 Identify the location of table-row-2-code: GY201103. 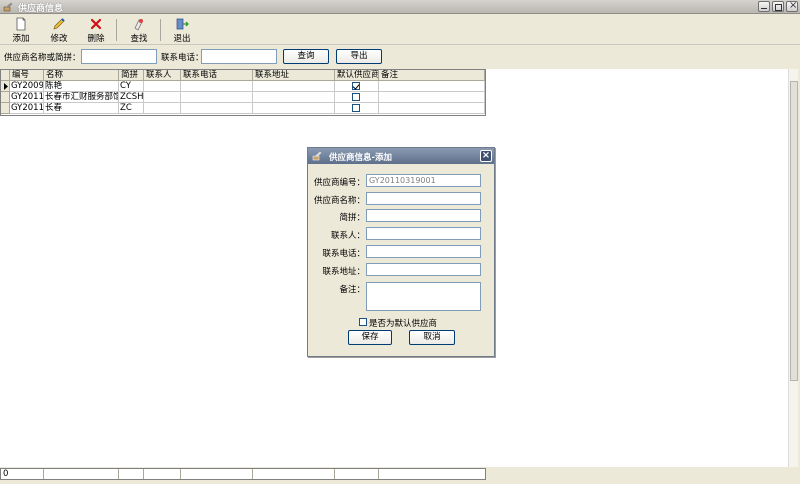
(27, 97).